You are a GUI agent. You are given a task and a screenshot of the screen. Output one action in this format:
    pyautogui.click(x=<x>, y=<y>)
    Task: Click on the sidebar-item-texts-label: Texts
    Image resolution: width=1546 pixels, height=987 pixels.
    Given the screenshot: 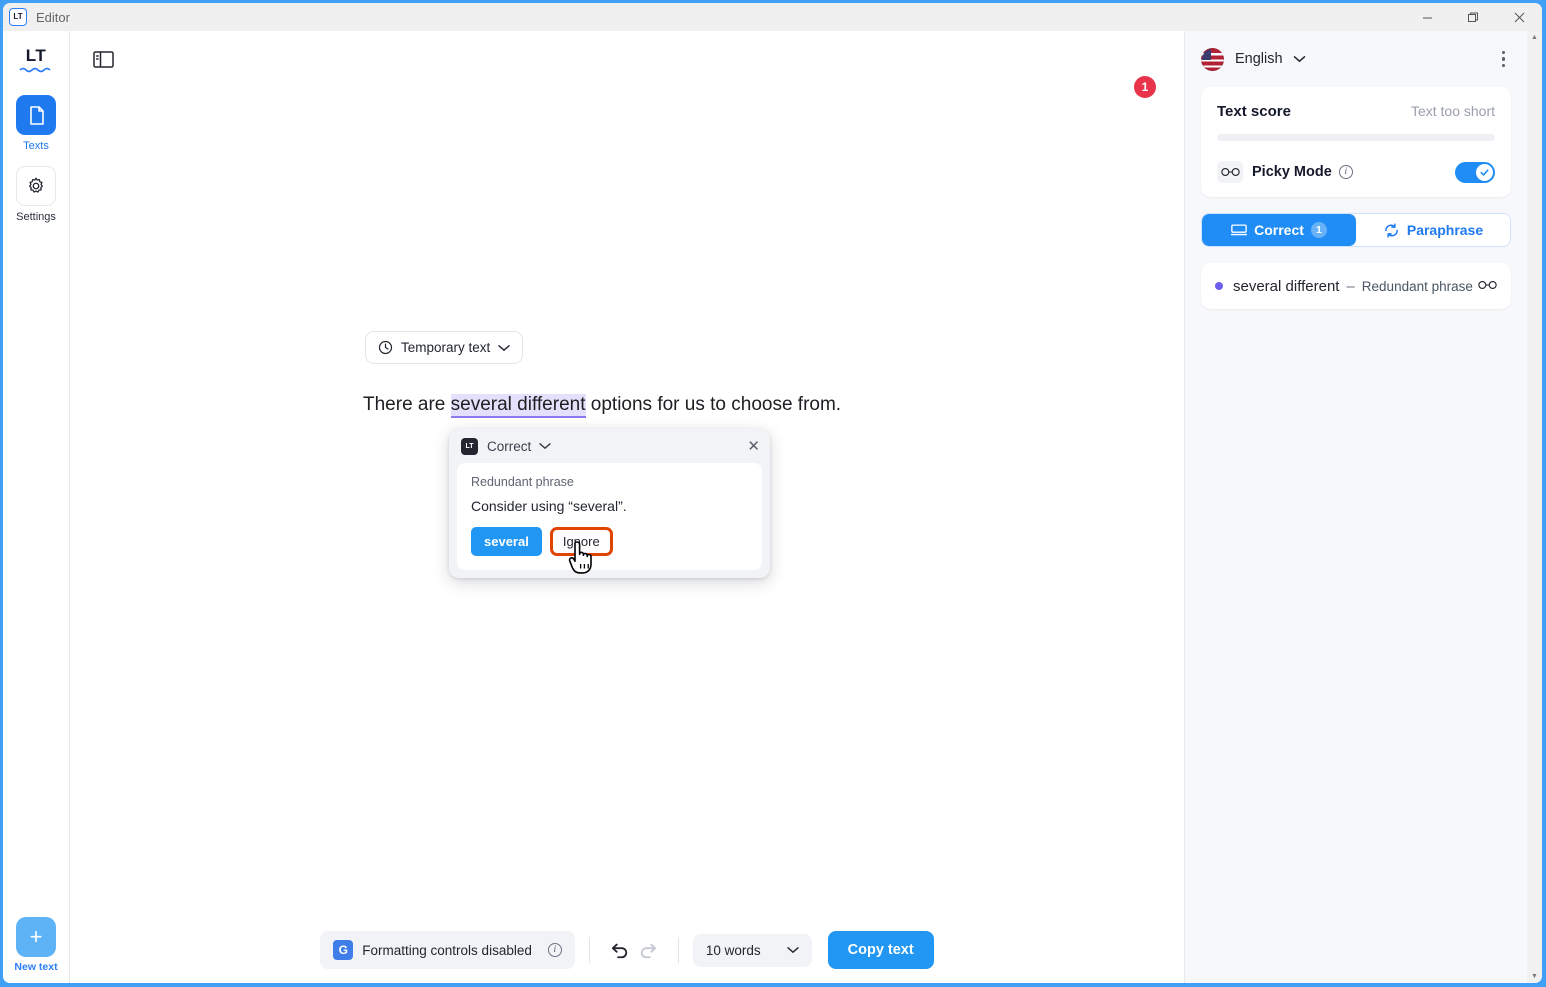 What is the action you would take?
    pyautogui.click(x=36, y=146)
    